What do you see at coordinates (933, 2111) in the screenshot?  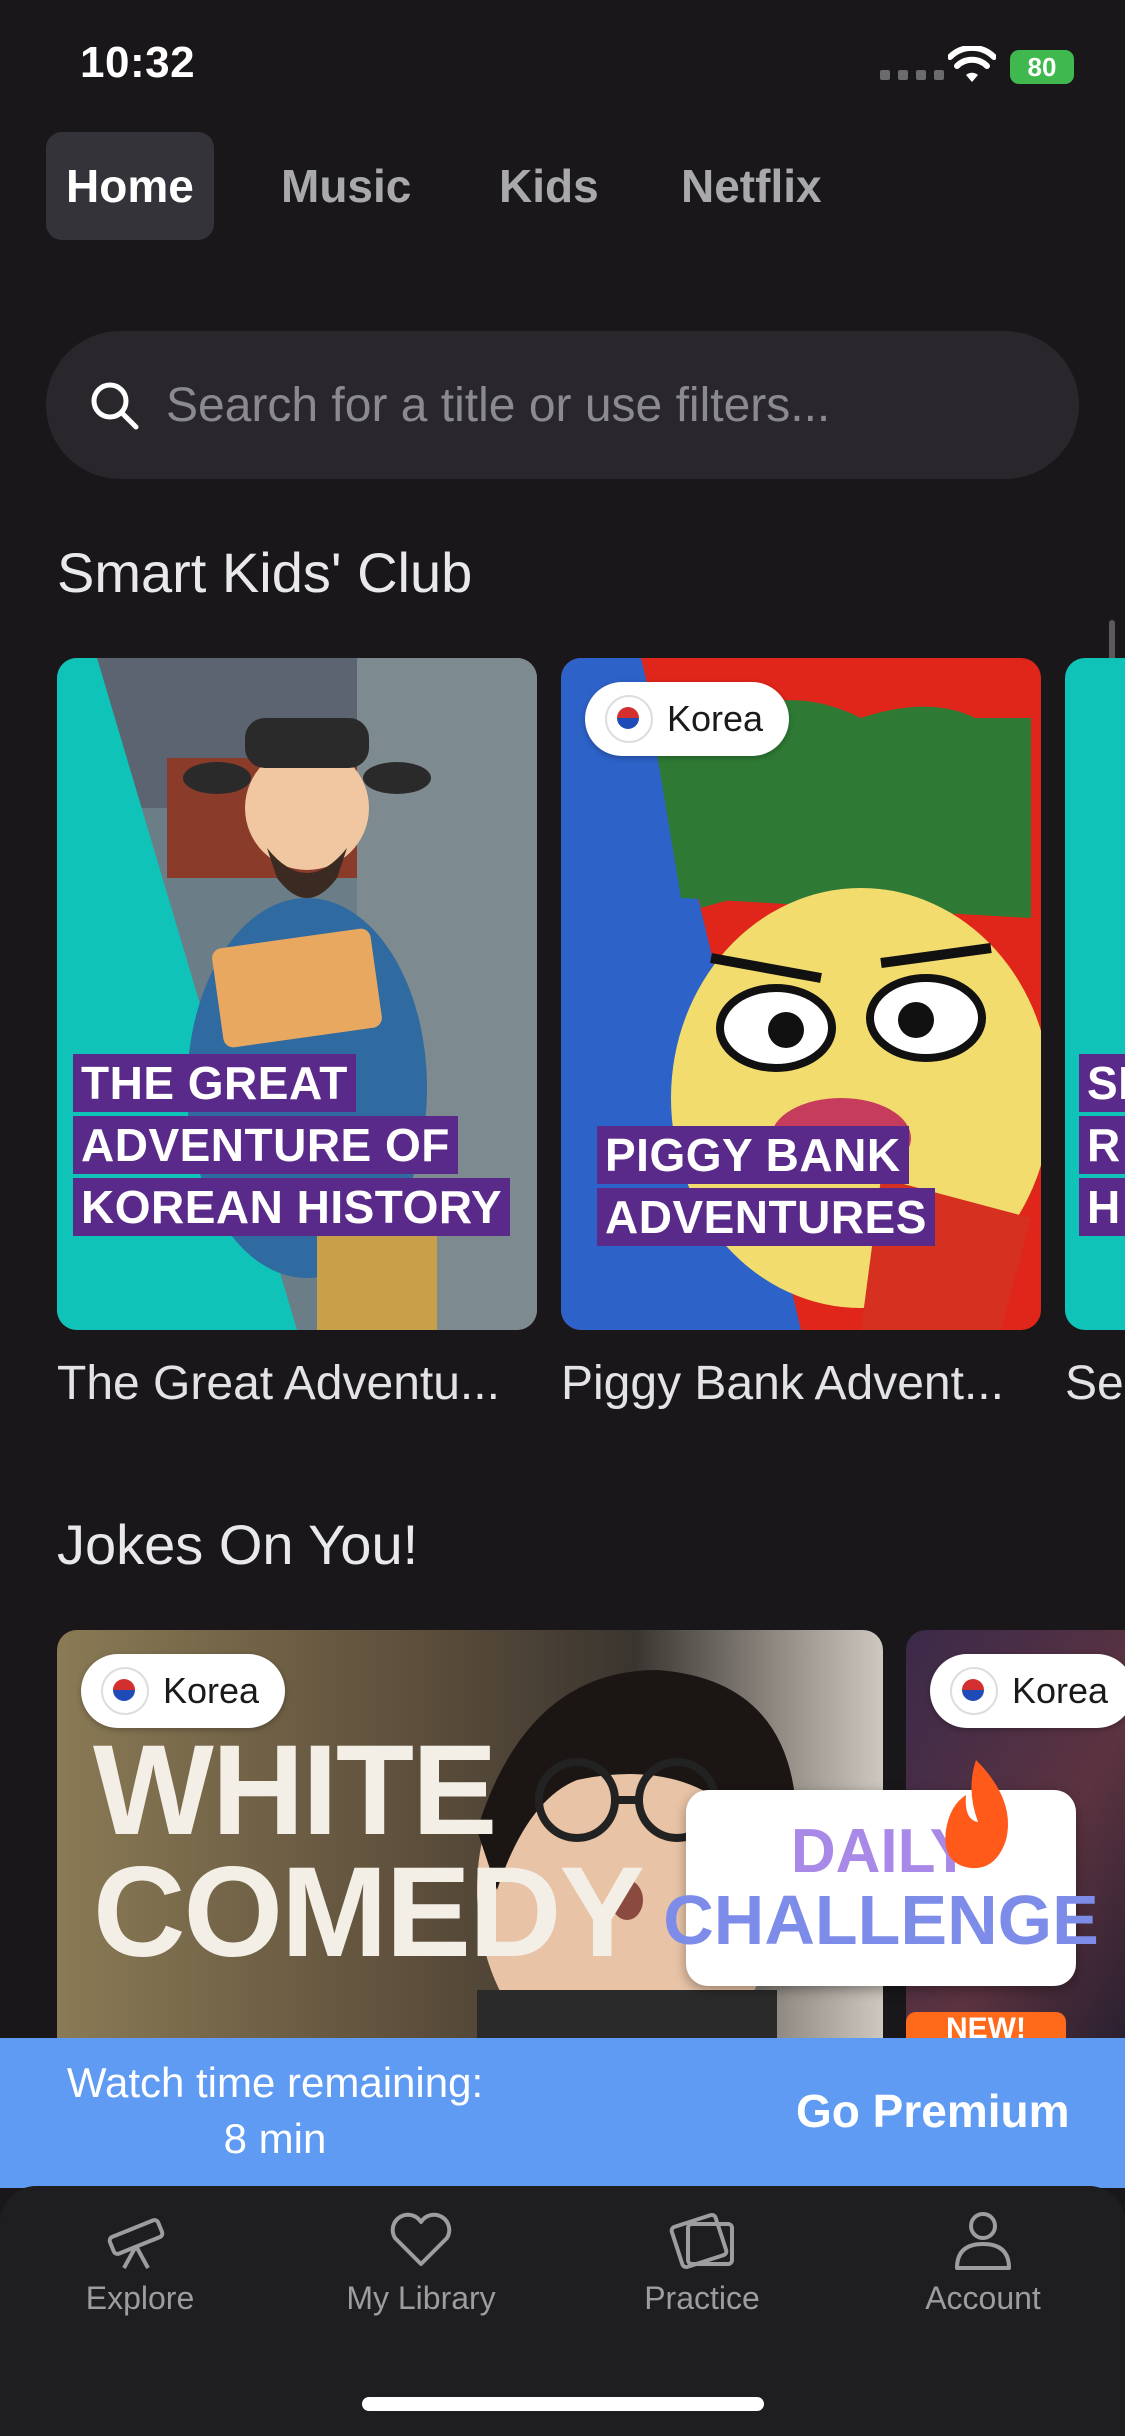 I see `go-premium-button: Go Premium` at bounding box center [933, 2111].